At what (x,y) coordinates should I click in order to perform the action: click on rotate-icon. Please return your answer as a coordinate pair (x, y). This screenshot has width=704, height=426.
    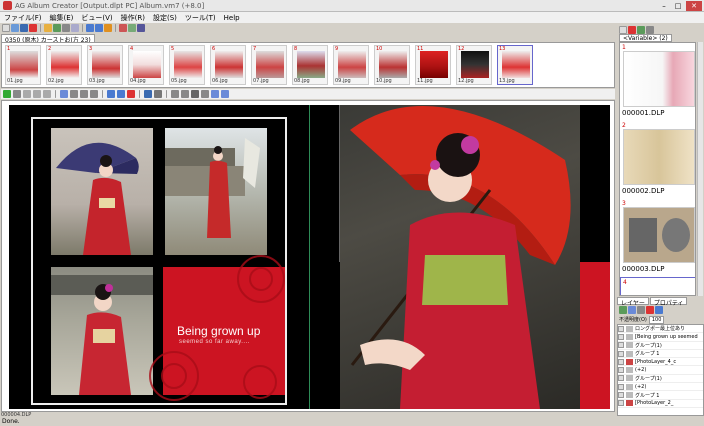
    Looking at the image, I should click on (47, 94).